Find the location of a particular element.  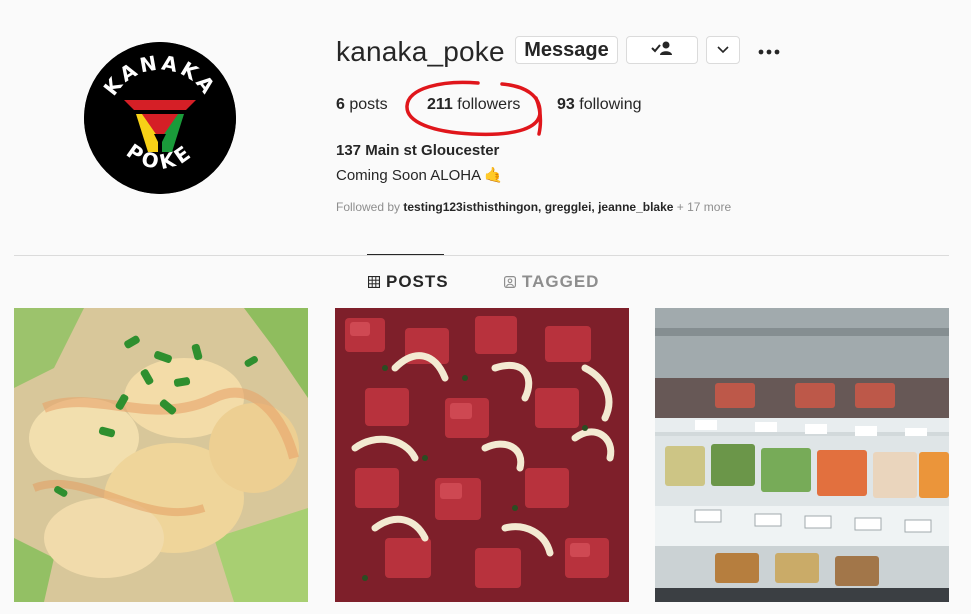

tabs-divider is located at coordinates (481, 255).